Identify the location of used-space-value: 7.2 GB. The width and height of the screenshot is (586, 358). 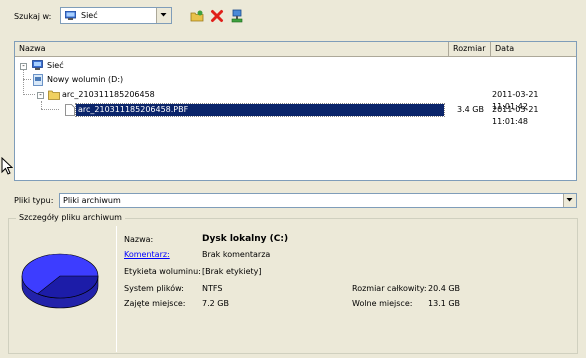
(215, 303).